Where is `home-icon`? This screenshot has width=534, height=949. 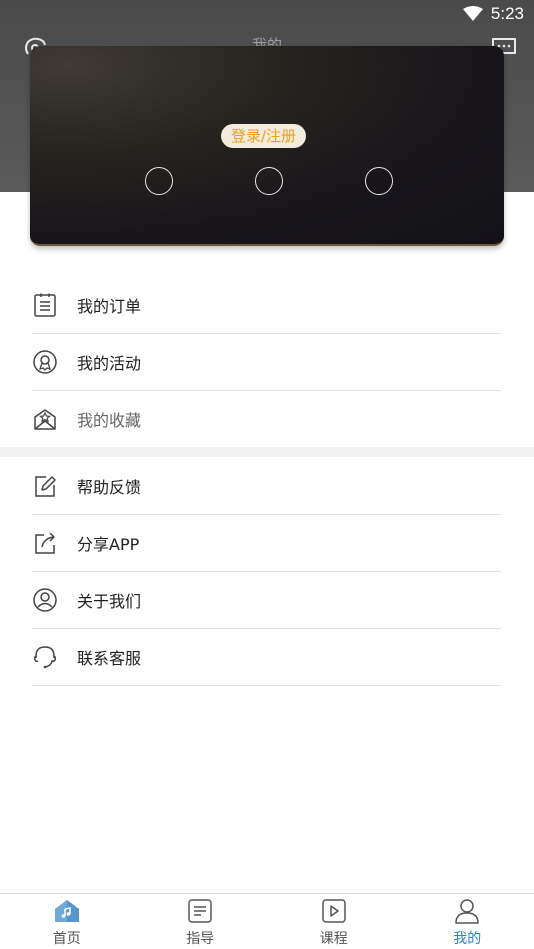
home-icon is located at coordinates (66, 911).